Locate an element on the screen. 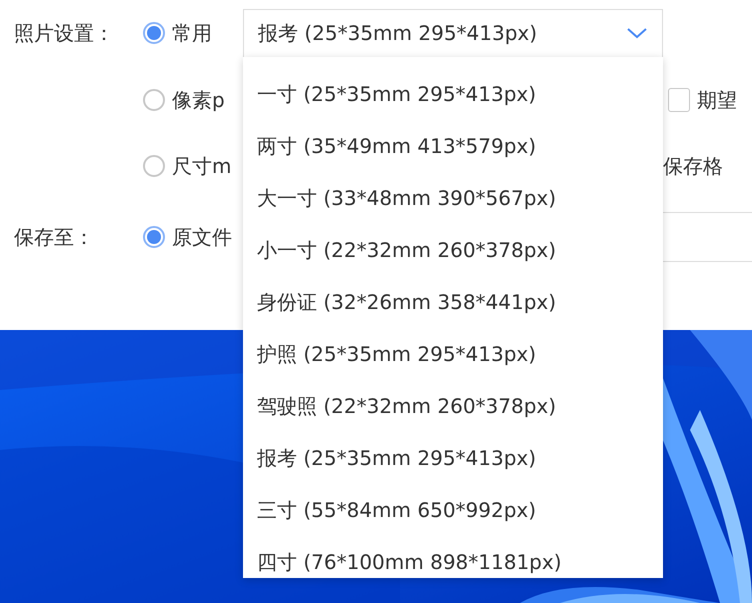  photo-settings-label: 照片设置： is located at coordinates (64, 33).